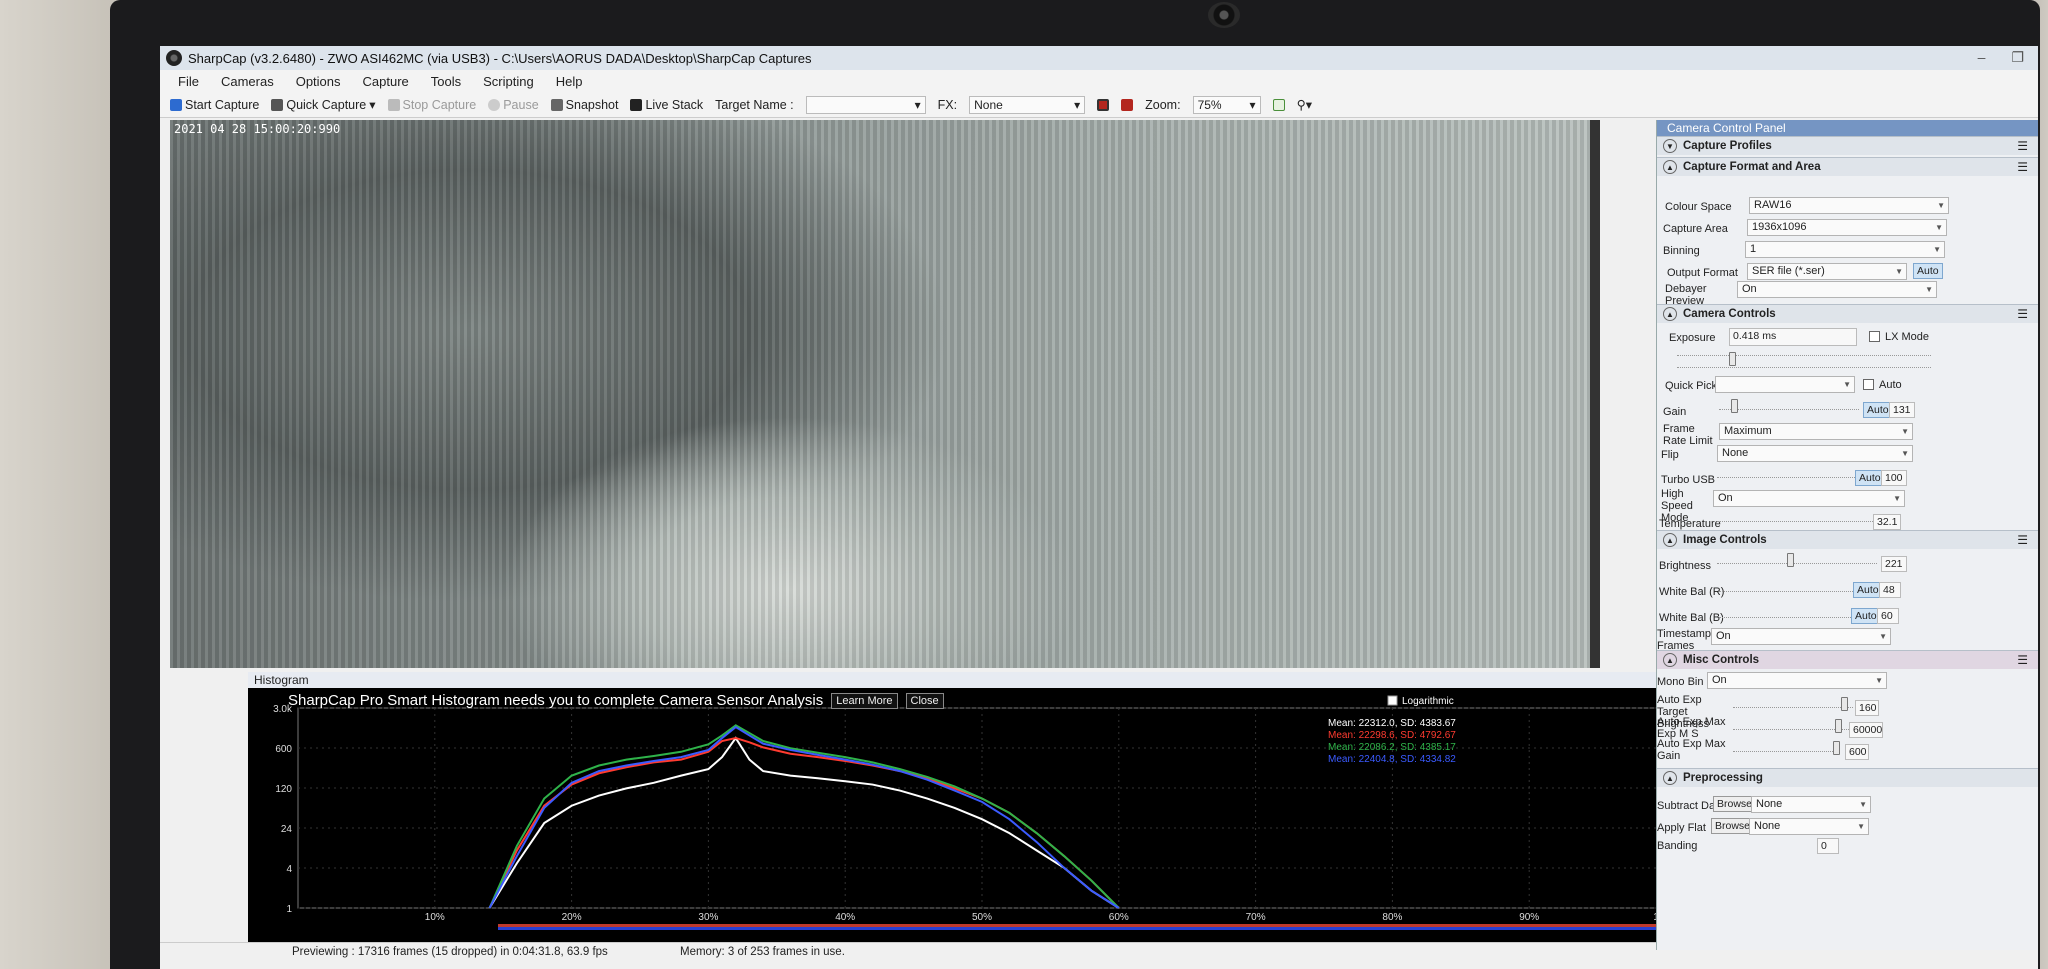  I want to click on close-button: Close, so click(924, 700).